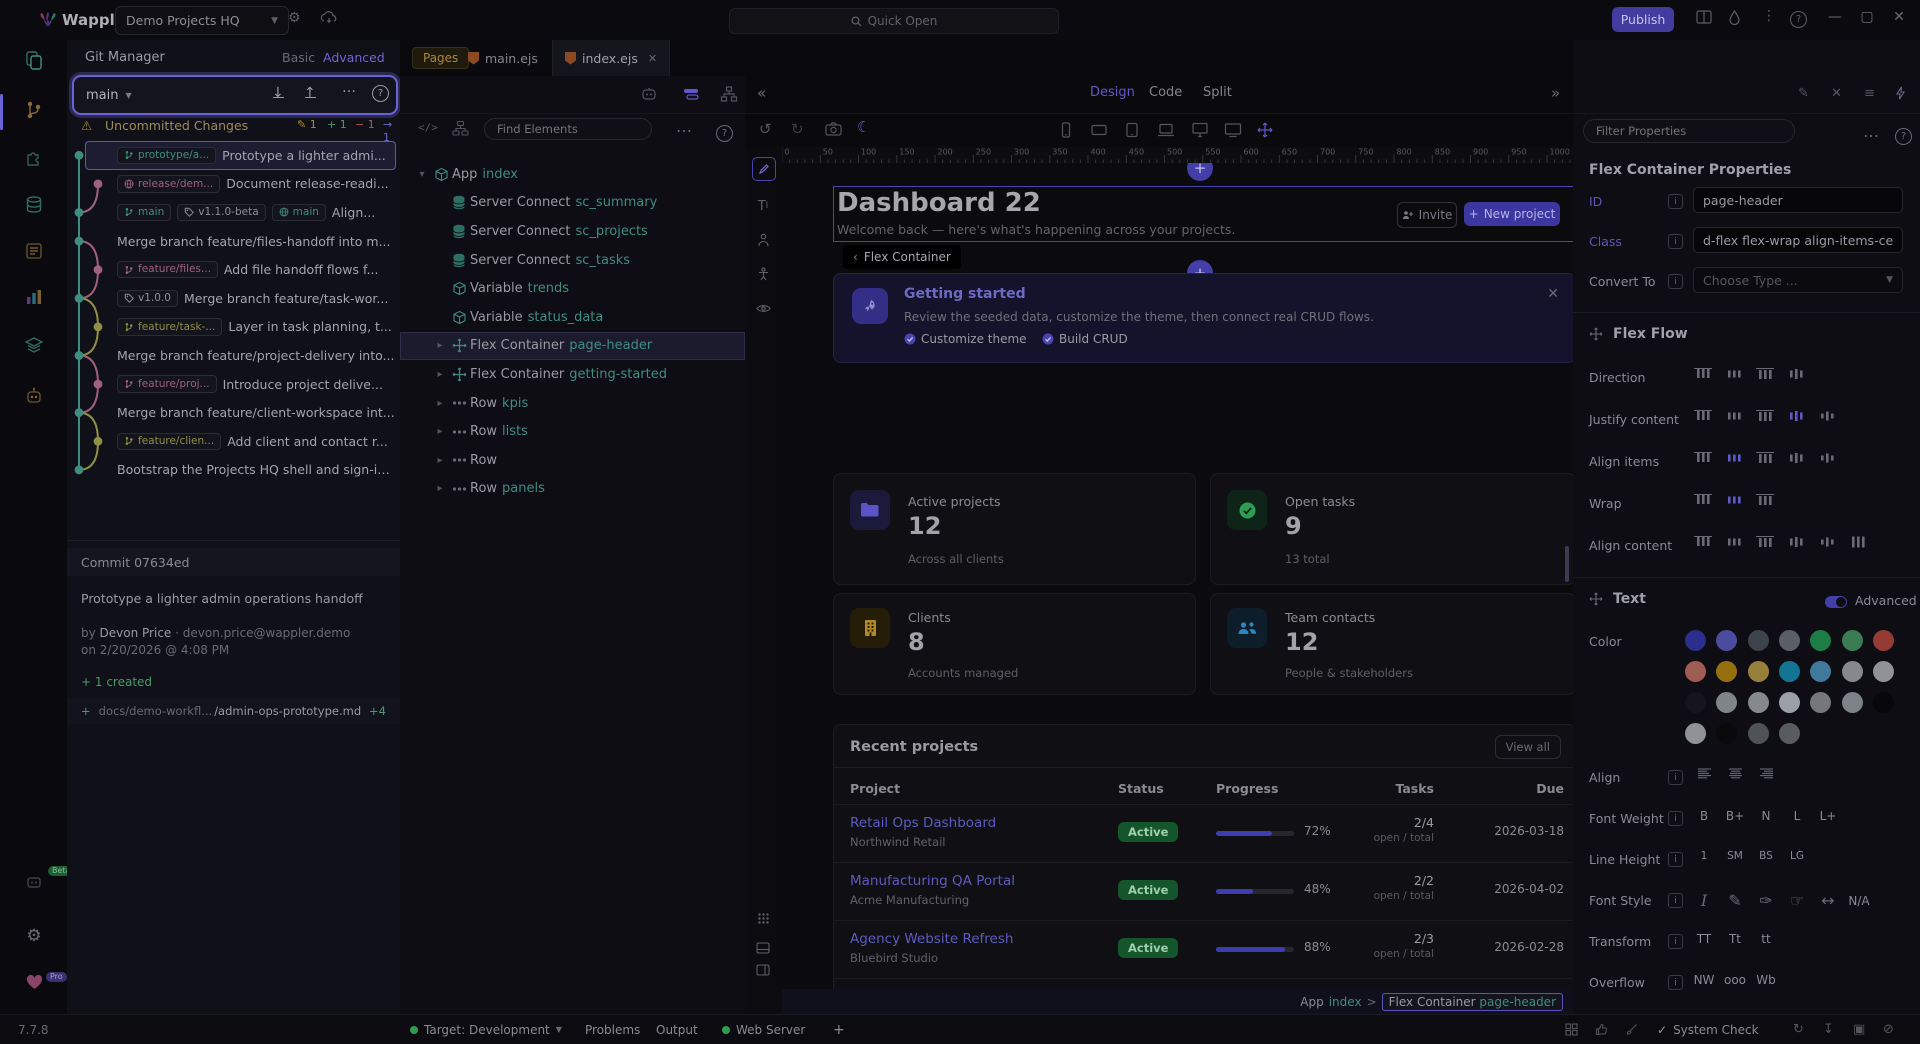 This screenshot has width=1920, height=1044. Describe the element at coordinates (1735, 816) in the screenshot. I see `font-weight-B+: B+` at that location.